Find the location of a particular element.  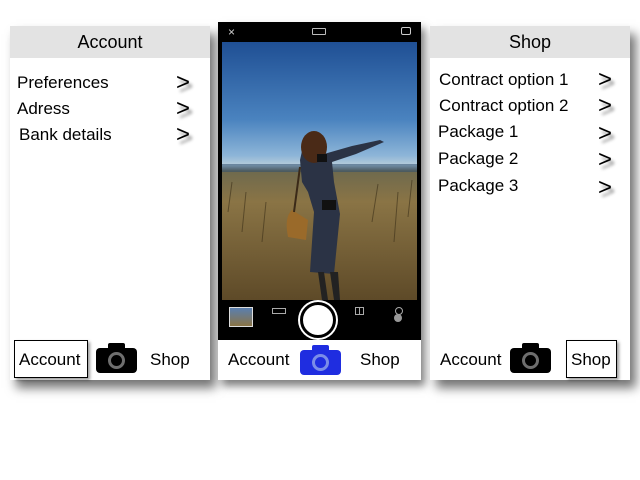

account-header: Account is located at coordinates (110, 42).